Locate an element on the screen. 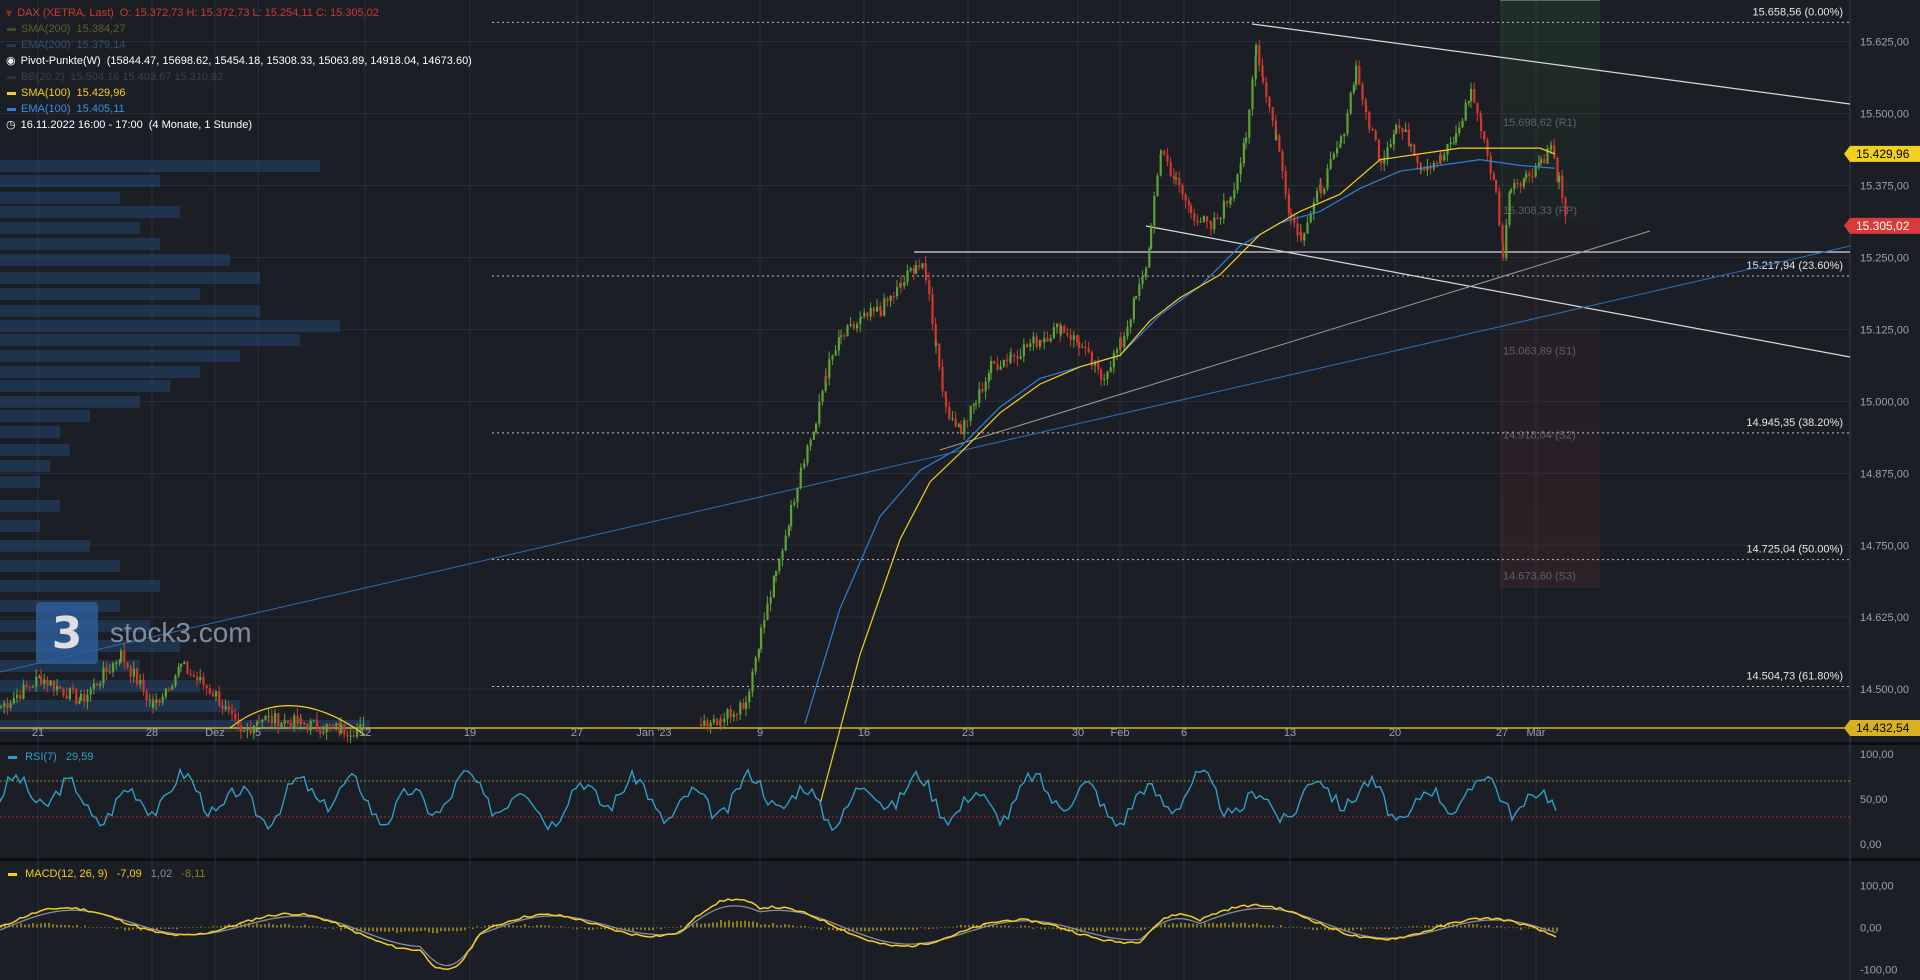 The height and width of the screenshot is (980, 1920). legend-ema200: EMA(200) 15.379,14 is located at coordinates (239, 45).